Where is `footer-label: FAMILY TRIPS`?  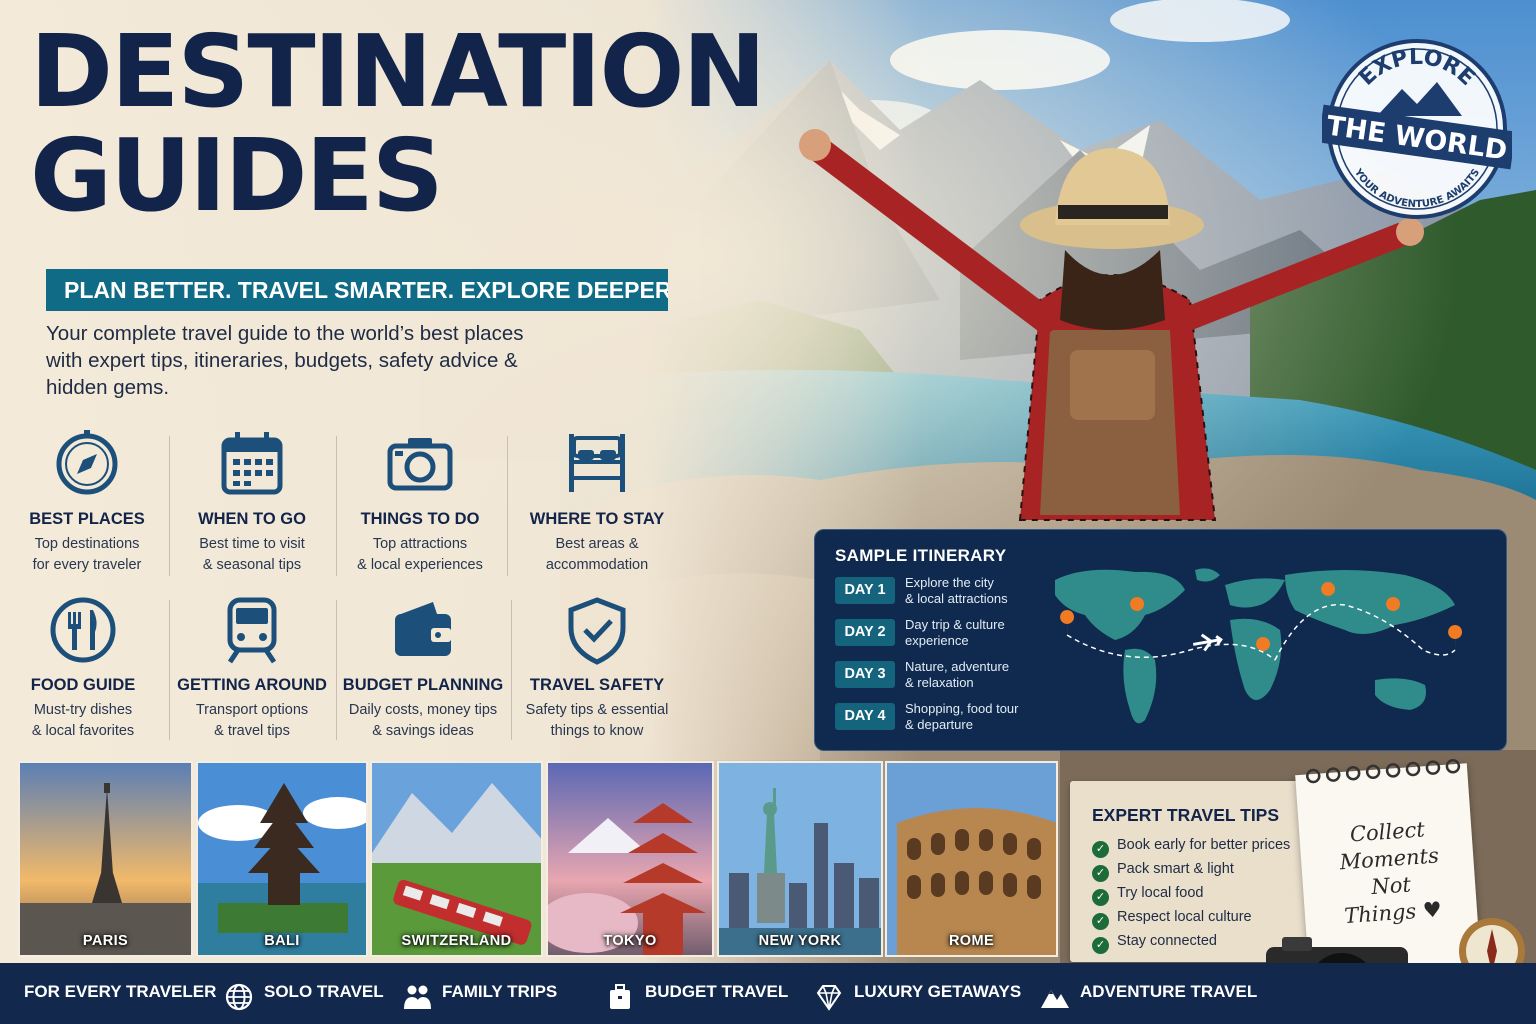 footer-label: FAMILY TRIPS is located at coordinates (500, 991).